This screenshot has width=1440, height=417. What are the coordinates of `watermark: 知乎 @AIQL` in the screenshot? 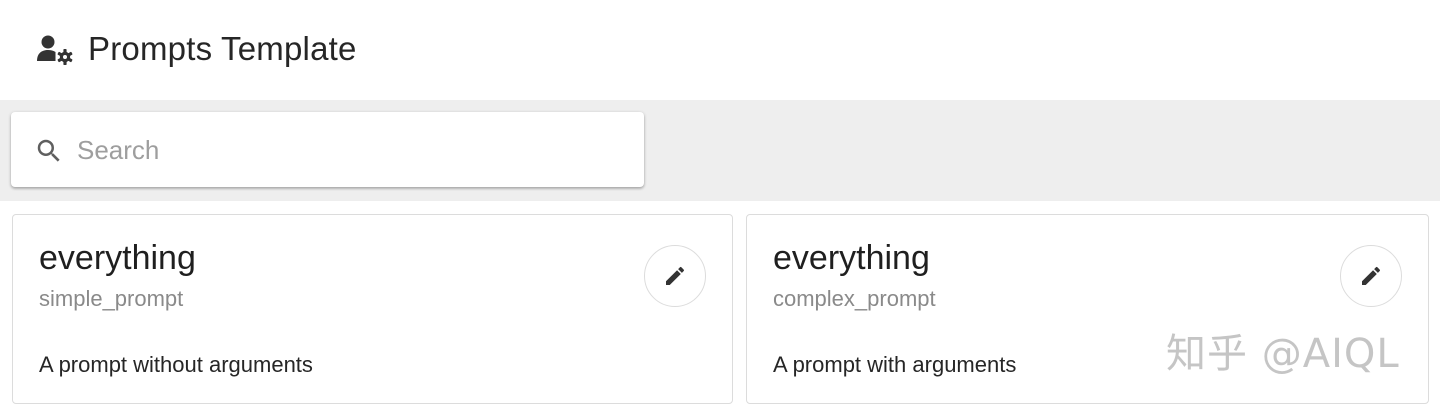 It's located at (1283, 354).